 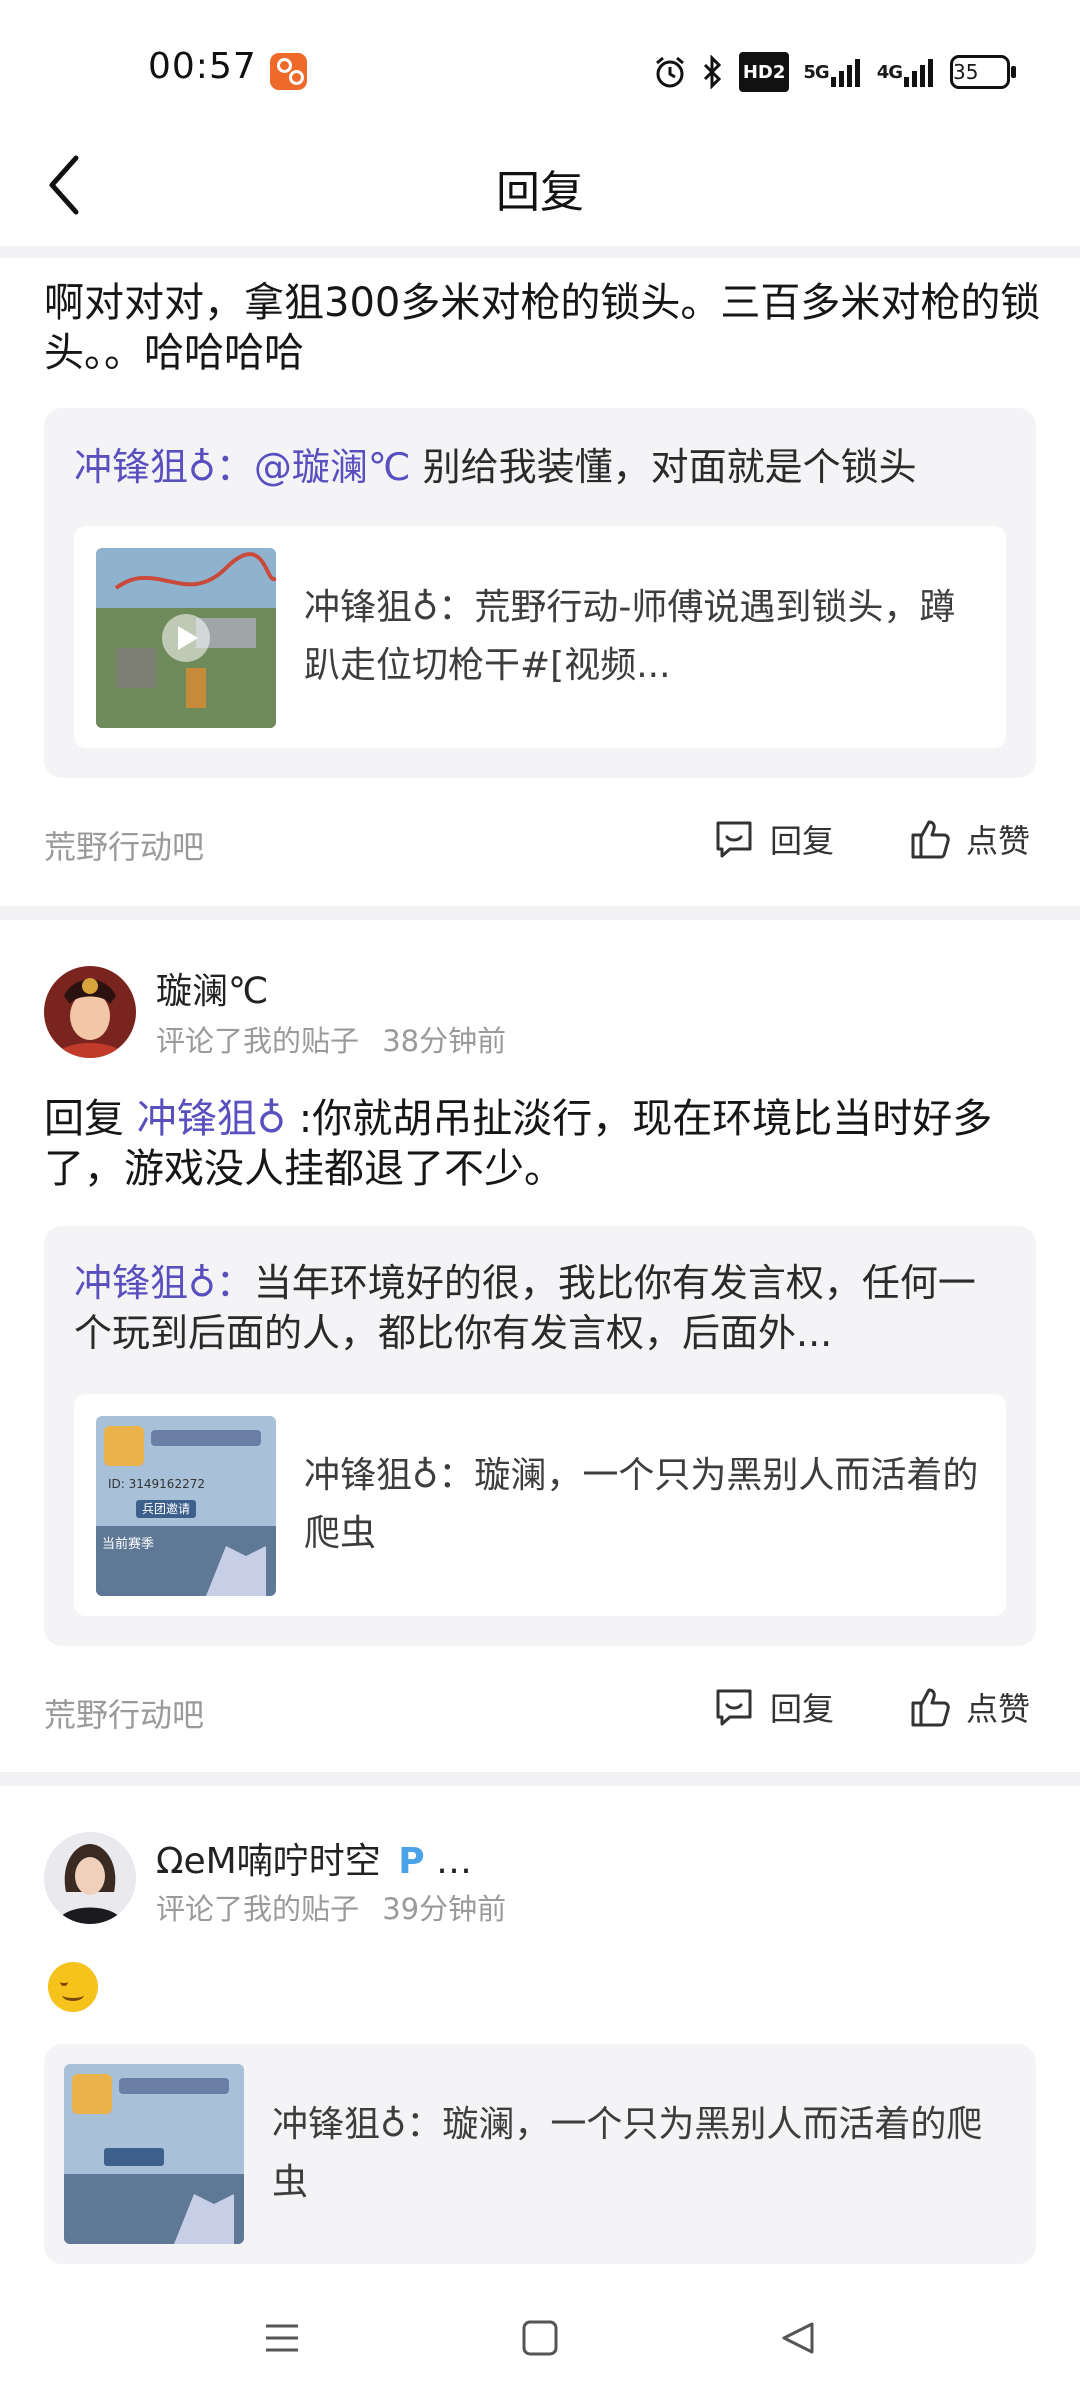 I want to click on username: 璇澜℃, so click(x=212, y=988).